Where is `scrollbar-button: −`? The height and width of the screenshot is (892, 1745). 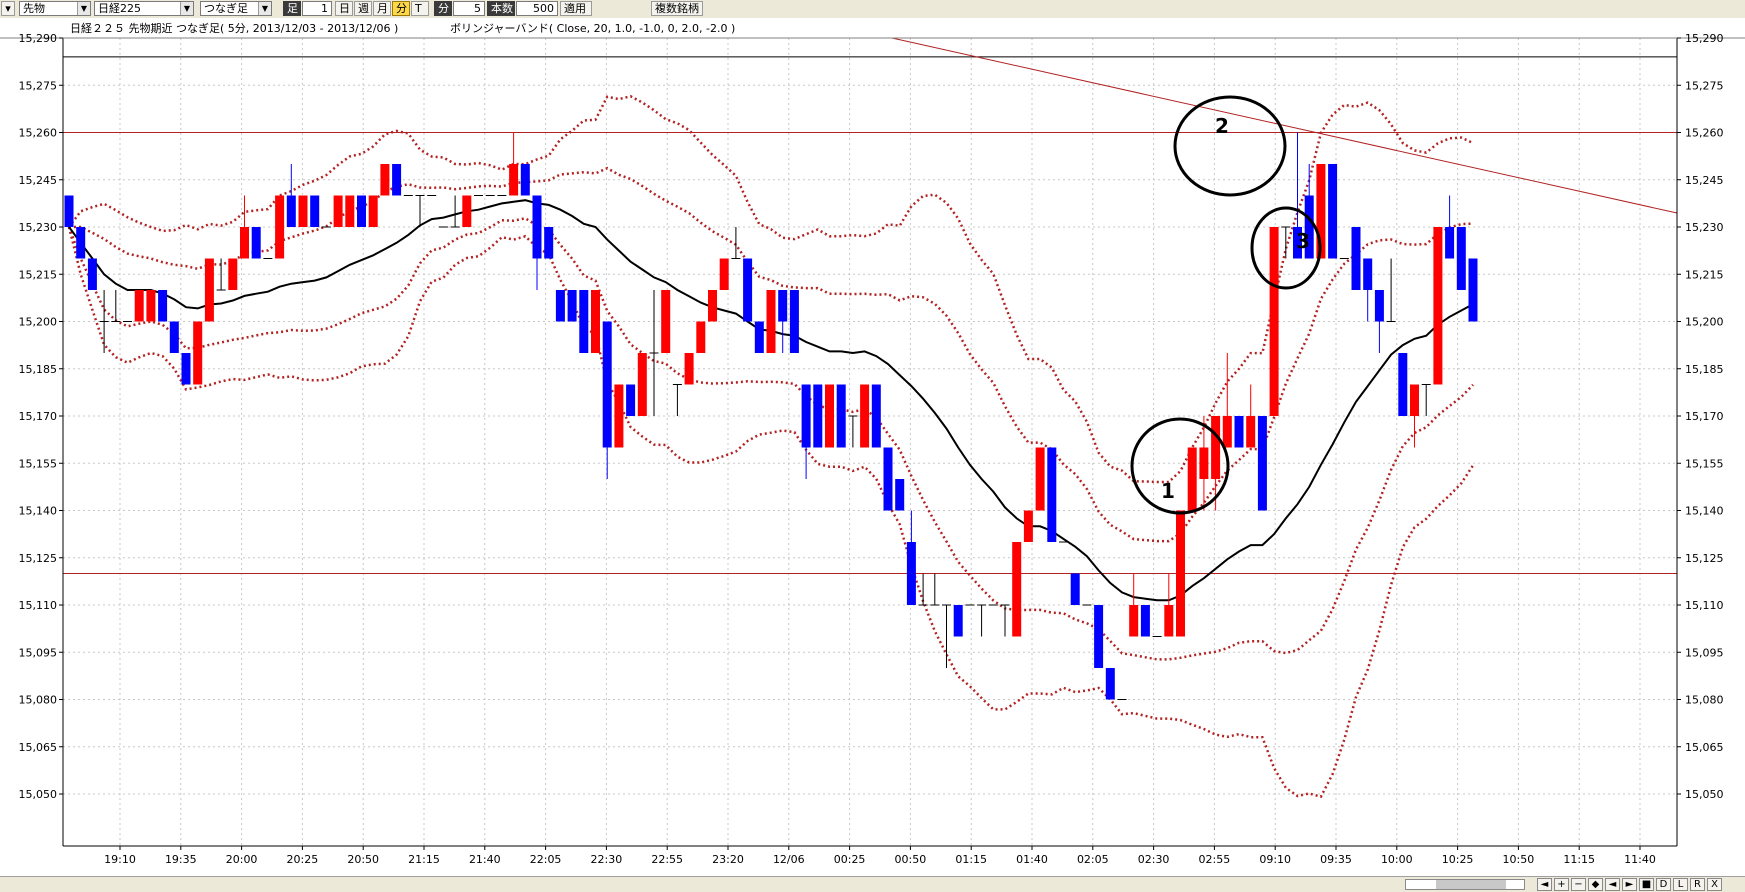
scrollbar-button: − is located at coordinates (1578, 884).